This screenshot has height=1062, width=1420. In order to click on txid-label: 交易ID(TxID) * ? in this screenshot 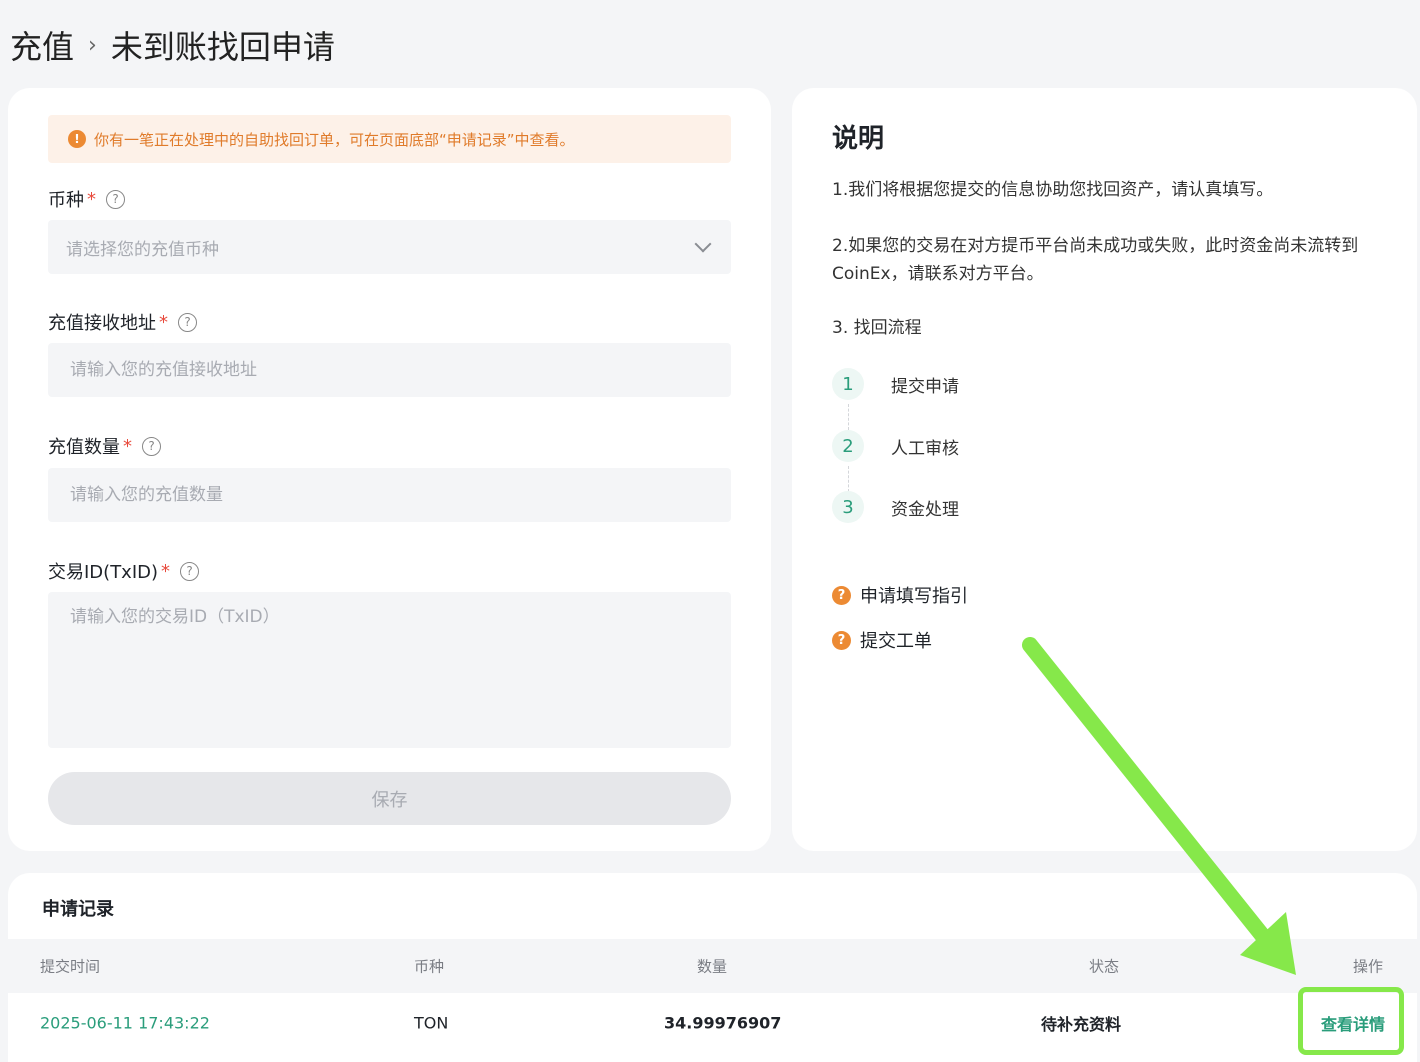, I will do `click(124, 571)`.